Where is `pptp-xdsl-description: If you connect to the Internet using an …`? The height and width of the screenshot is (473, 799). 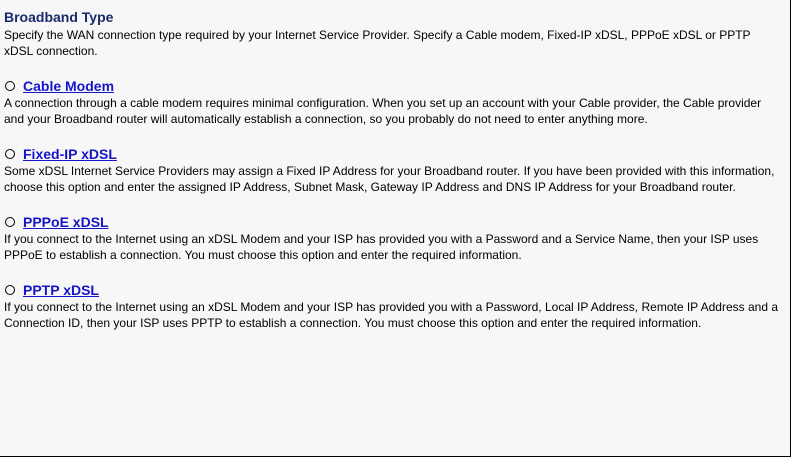 pptp-xdsl-description: If you connect to the Internet using an … is located at coordinates (391, 315).